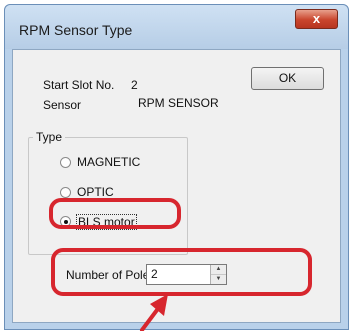 This screenshot has height=331, width=358. Describe the element at coordinates (62, 105) in the screenshot. I see `sensor-label: Sensor` at that location.